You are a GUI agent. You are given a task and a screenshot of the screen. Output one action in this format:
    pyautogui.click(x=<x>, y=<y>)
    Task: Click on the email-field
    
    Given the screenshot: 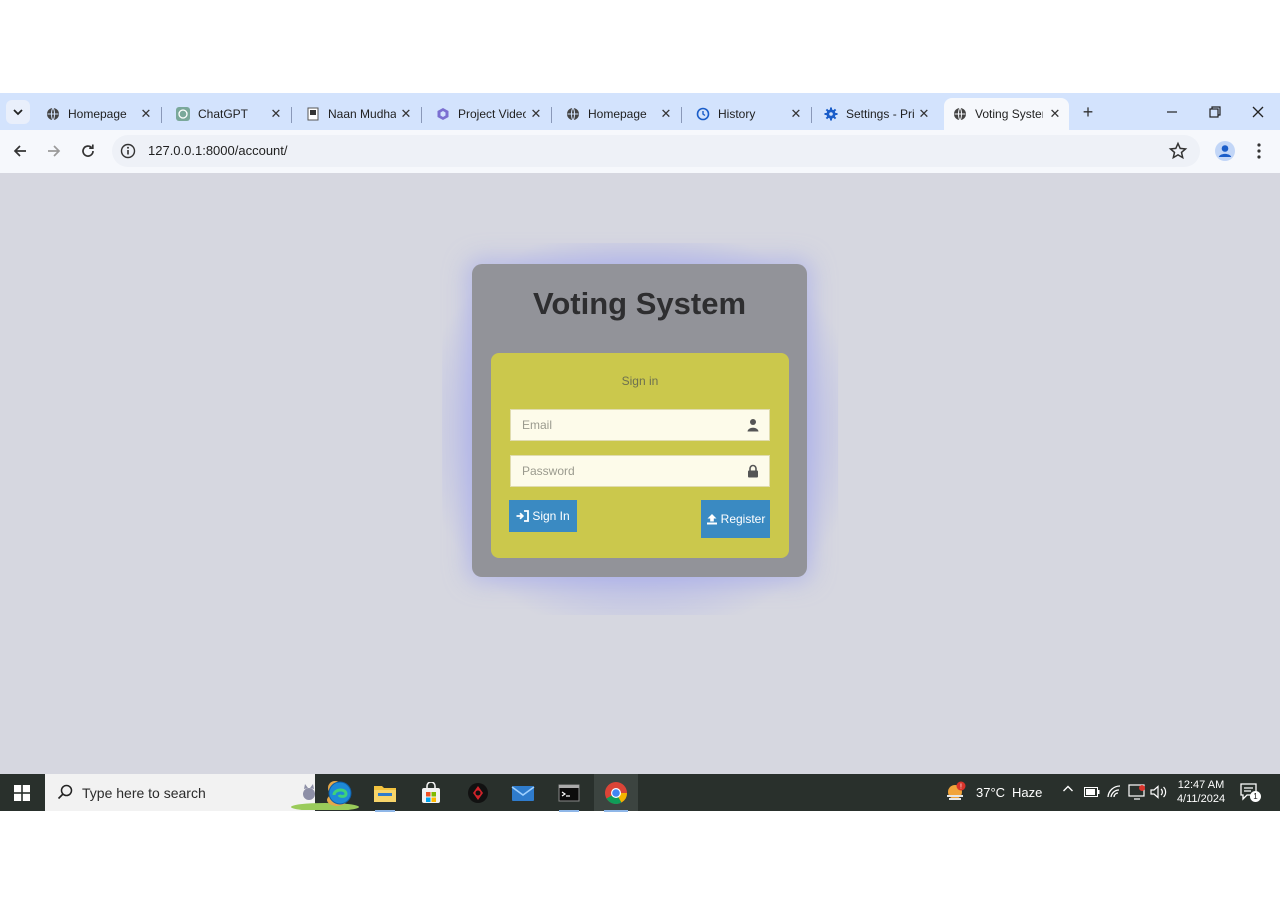 What is the action you would take?
    pyautogui.click(x=640, y=425)
    